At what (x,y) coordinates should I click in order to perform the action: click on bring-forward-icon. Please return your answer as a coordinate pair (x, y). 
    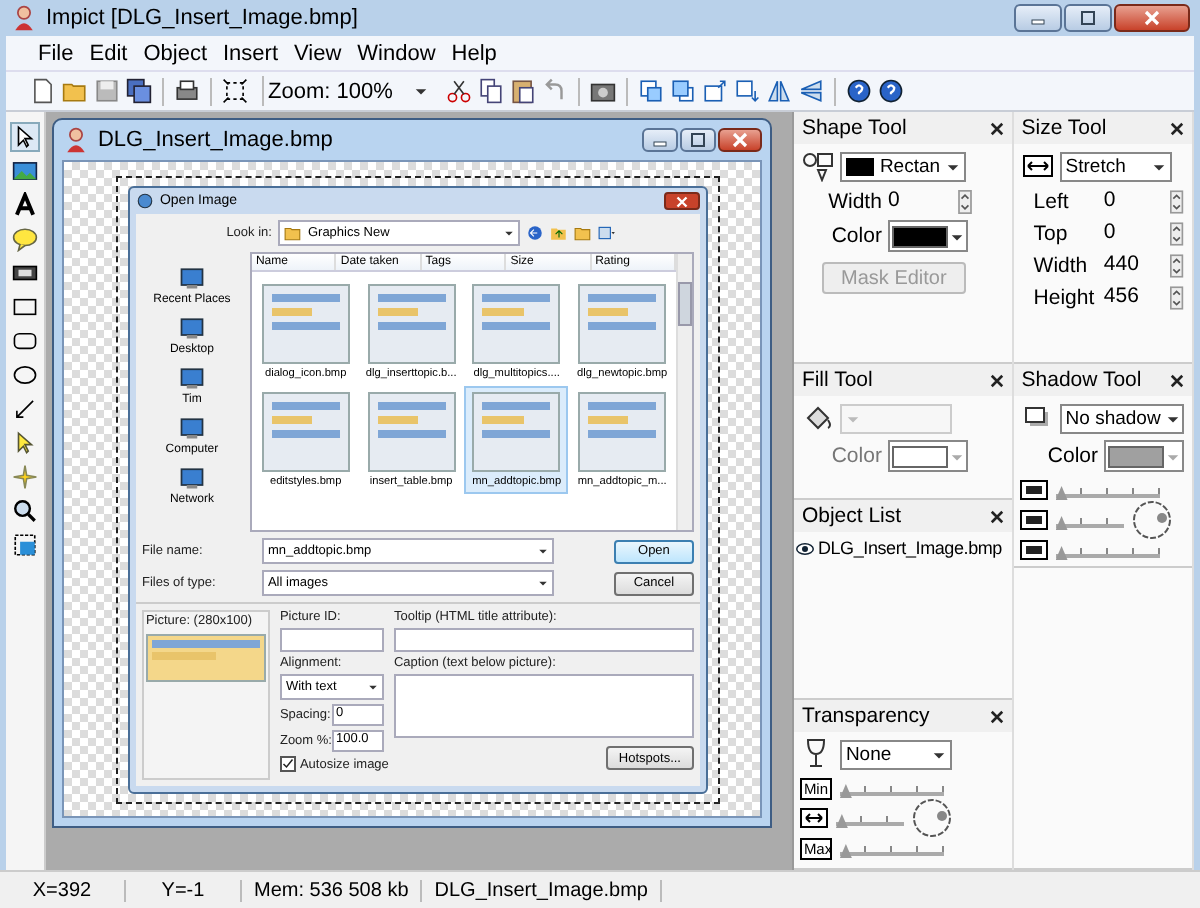
    Looking at the image, I should click on (651, 91).